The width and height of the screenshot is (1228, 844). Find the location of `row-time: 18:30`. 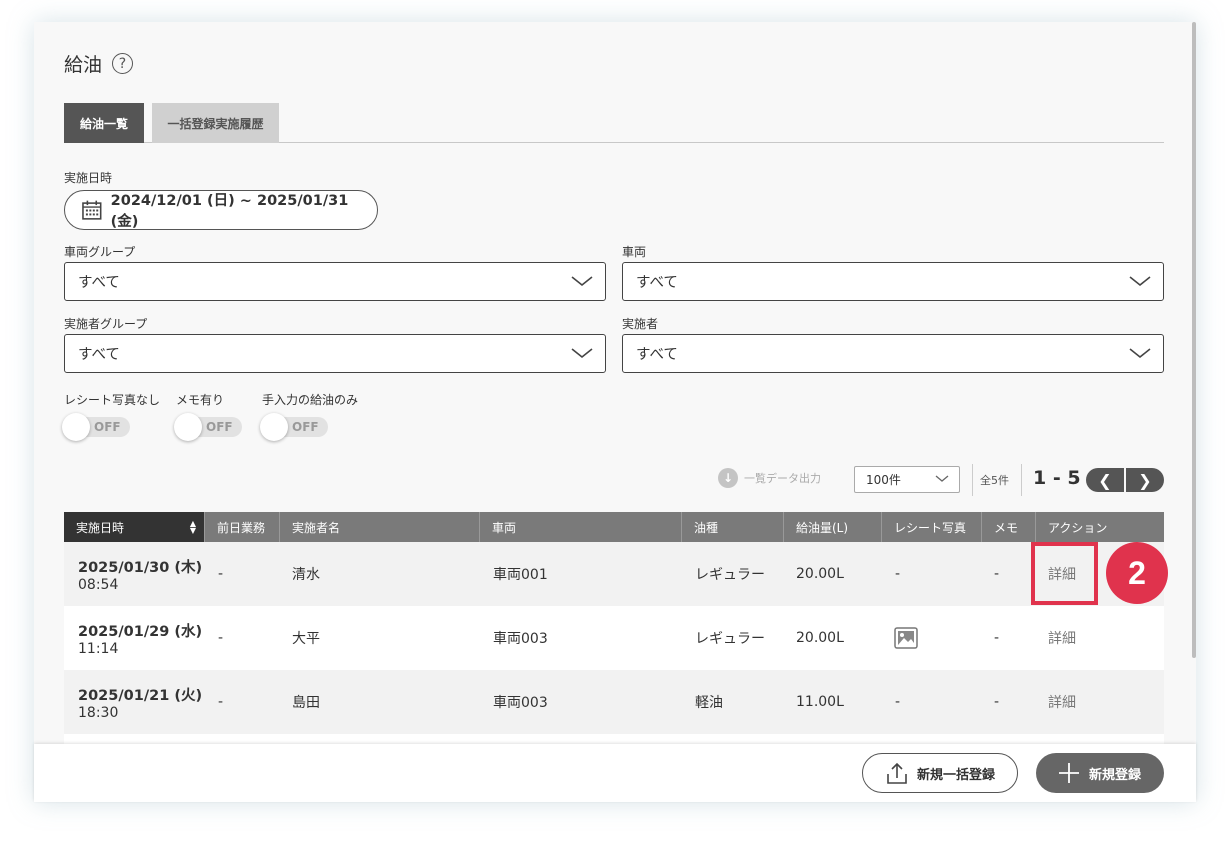

row-time: 18:30 is located at coordinates (98, 712).